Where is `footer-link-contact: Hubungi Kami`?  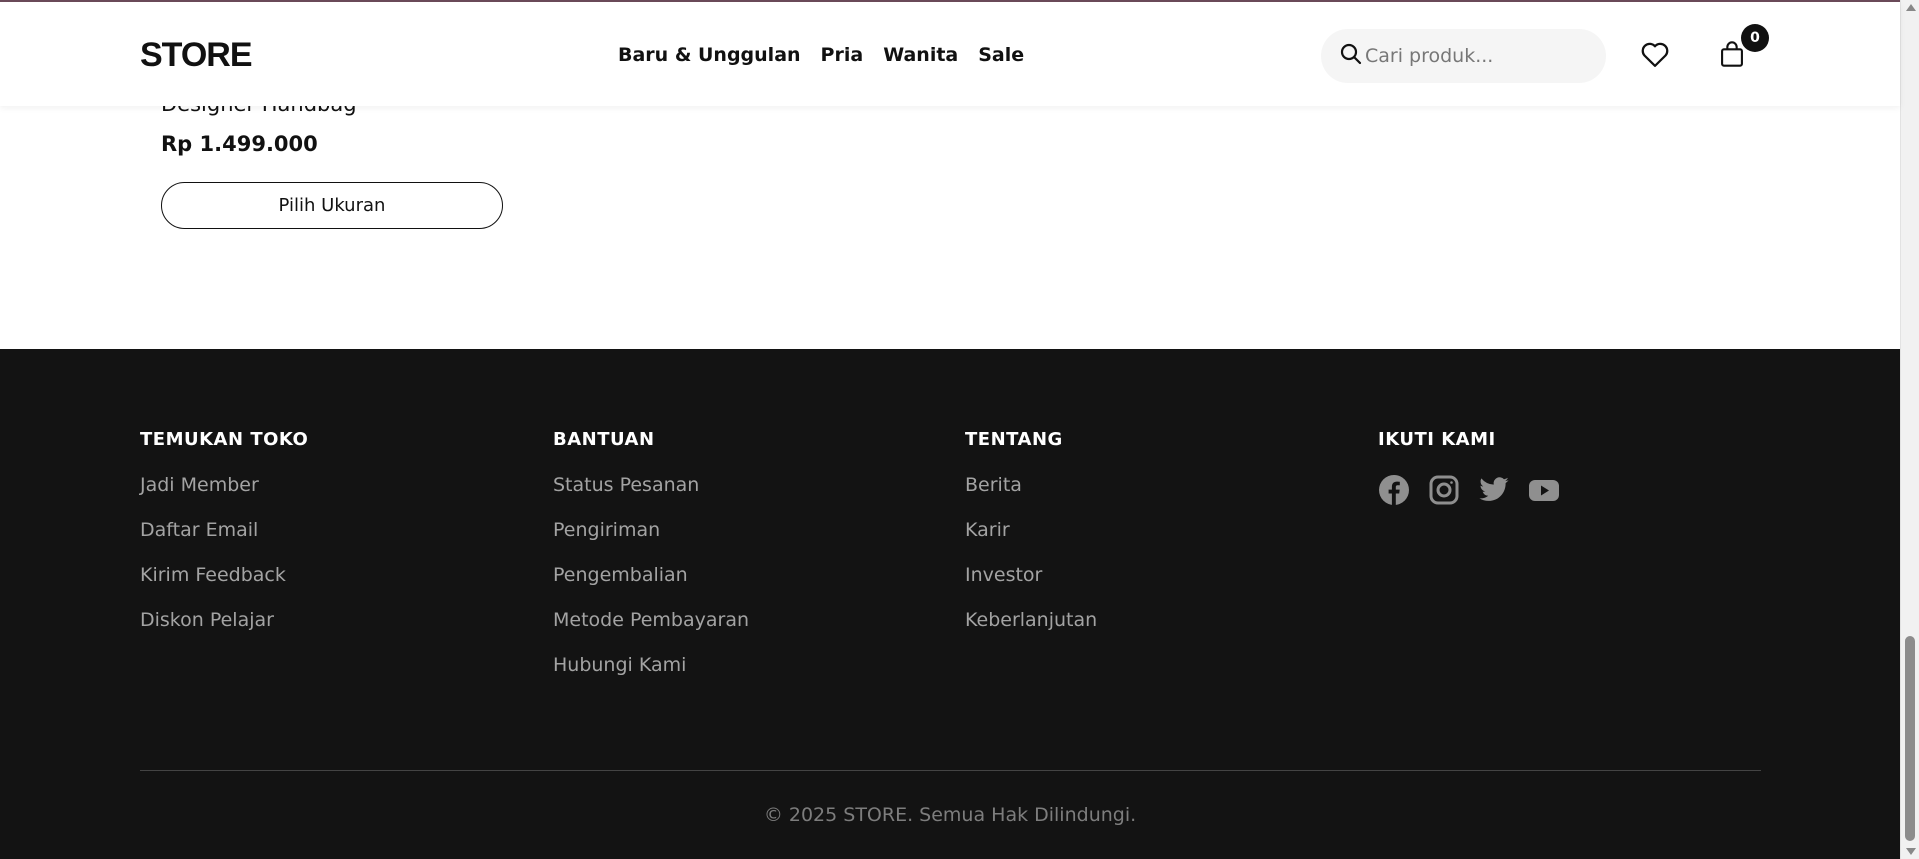 footer-link-contact: Hubungi Kami is located at coordinates (651, 676).